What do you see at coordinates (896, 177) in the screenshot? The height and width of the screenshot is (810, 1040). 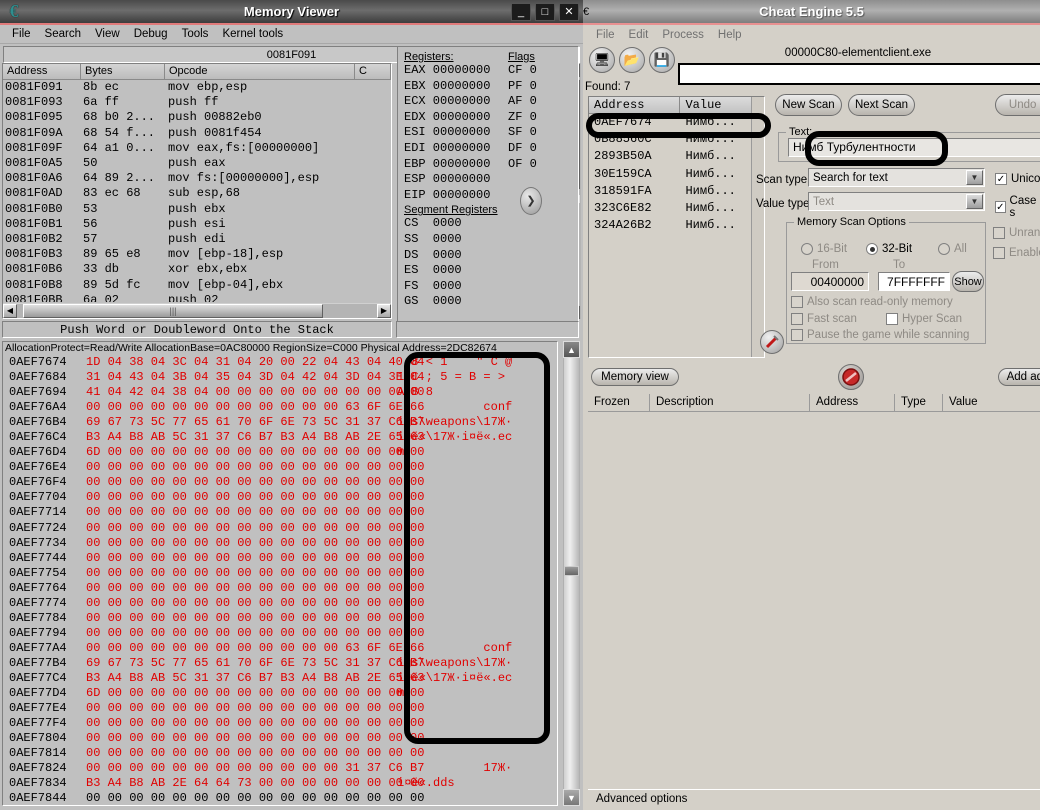 I see `scan-type-combo: Search for text ▼` at bounding box center [896, 177].